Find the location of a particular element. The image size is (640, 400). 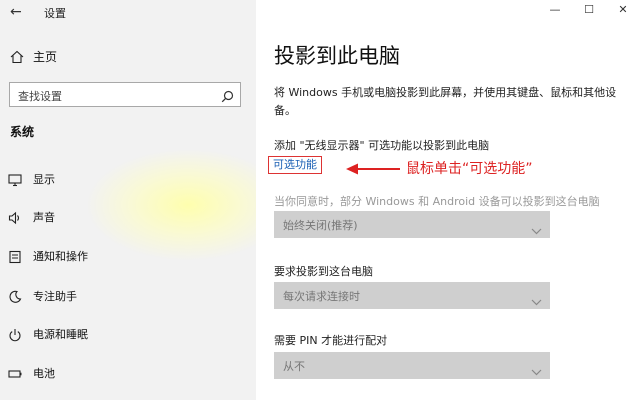

annotation-arrow-icon is located at coordinates (374, 169).